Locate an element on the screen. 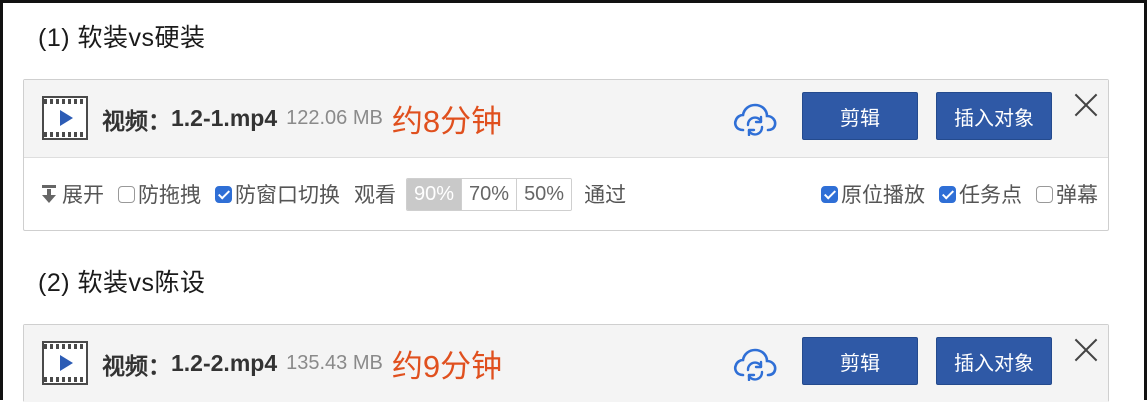 The image size is (1147, 402). danmaku-option: 弹幕 is located at coordinates (1067, 194).